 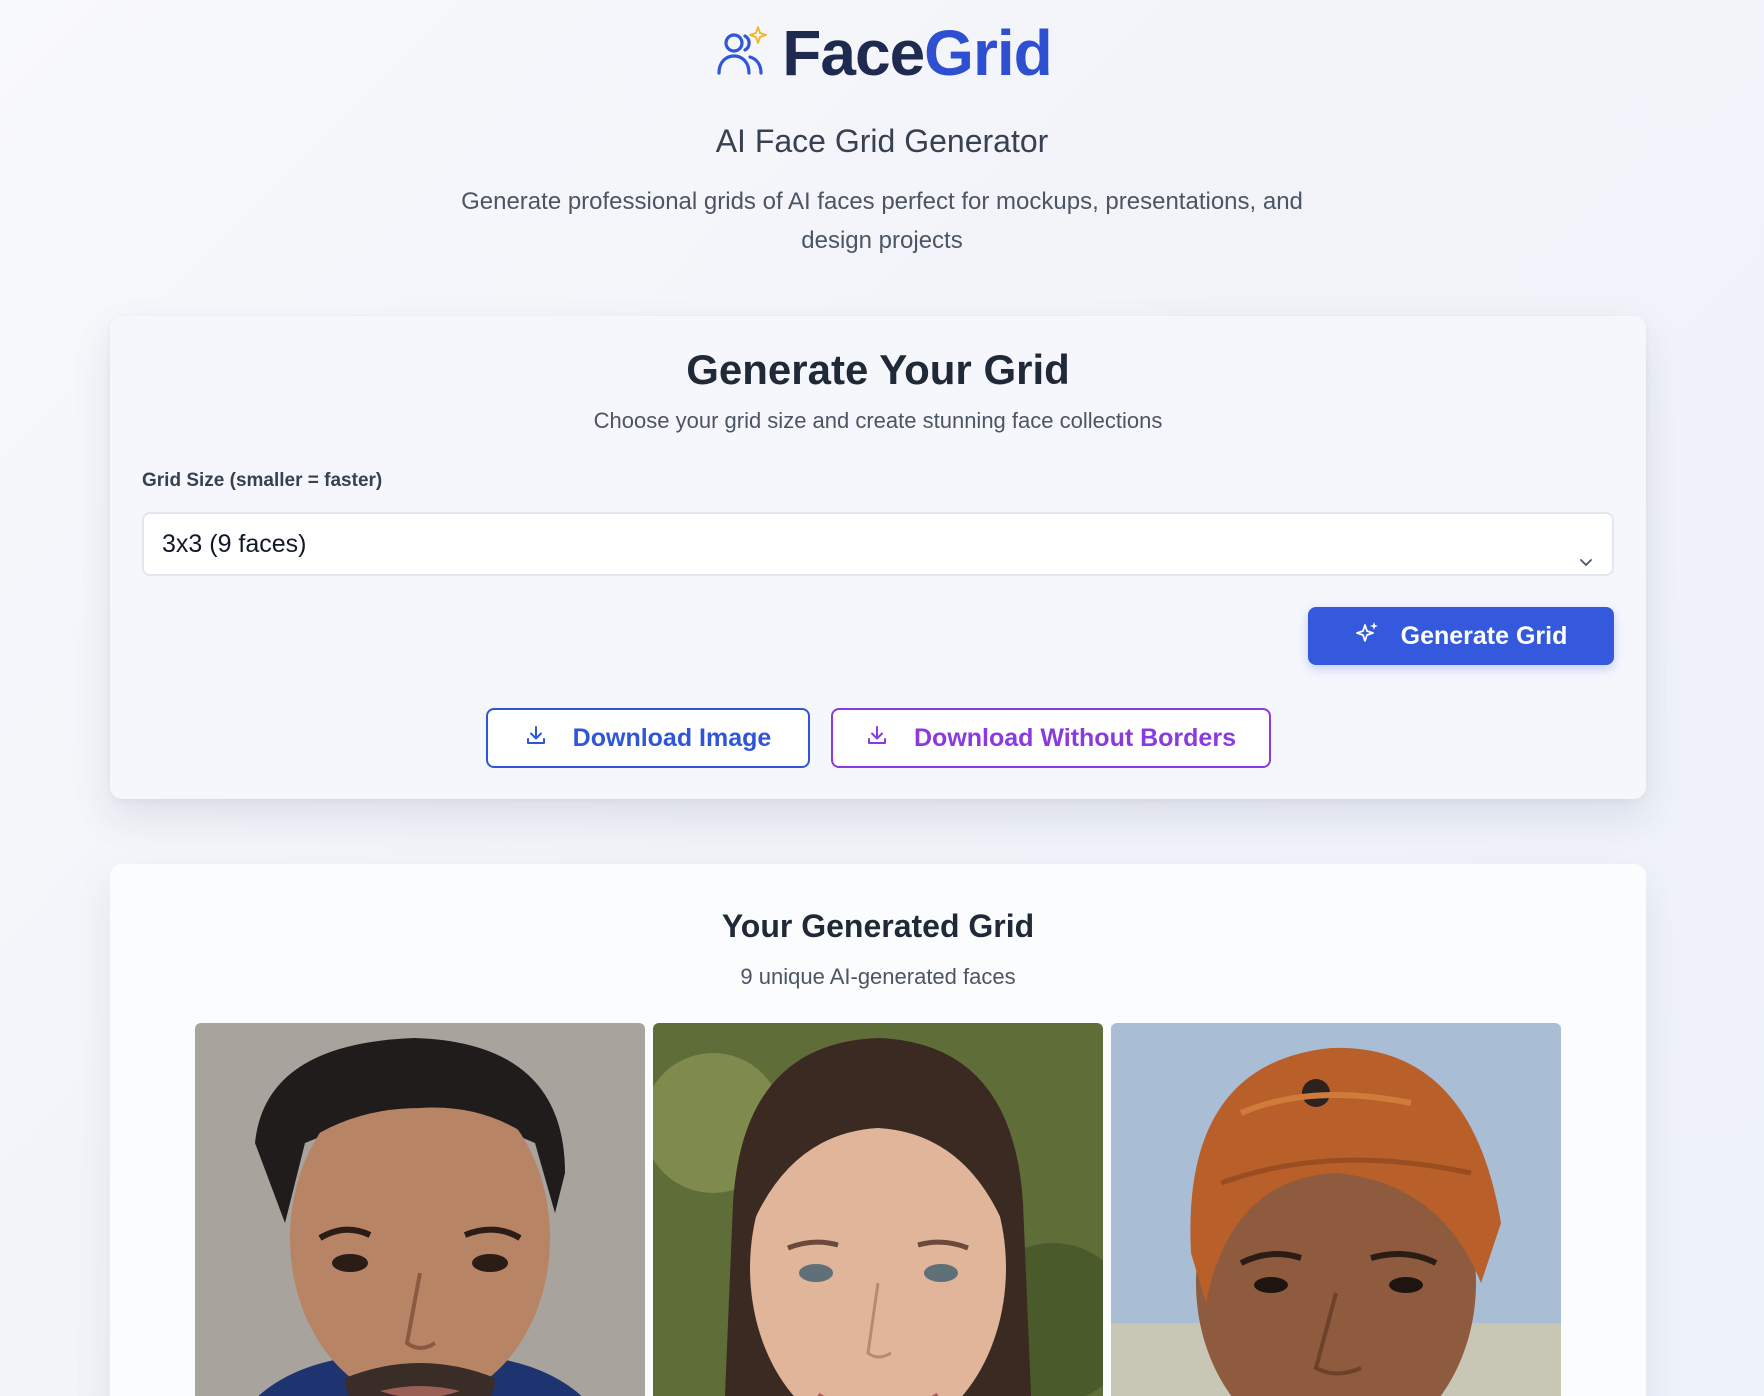 I want to click on download-image-label: Download Image, so click(x=672, y=737).